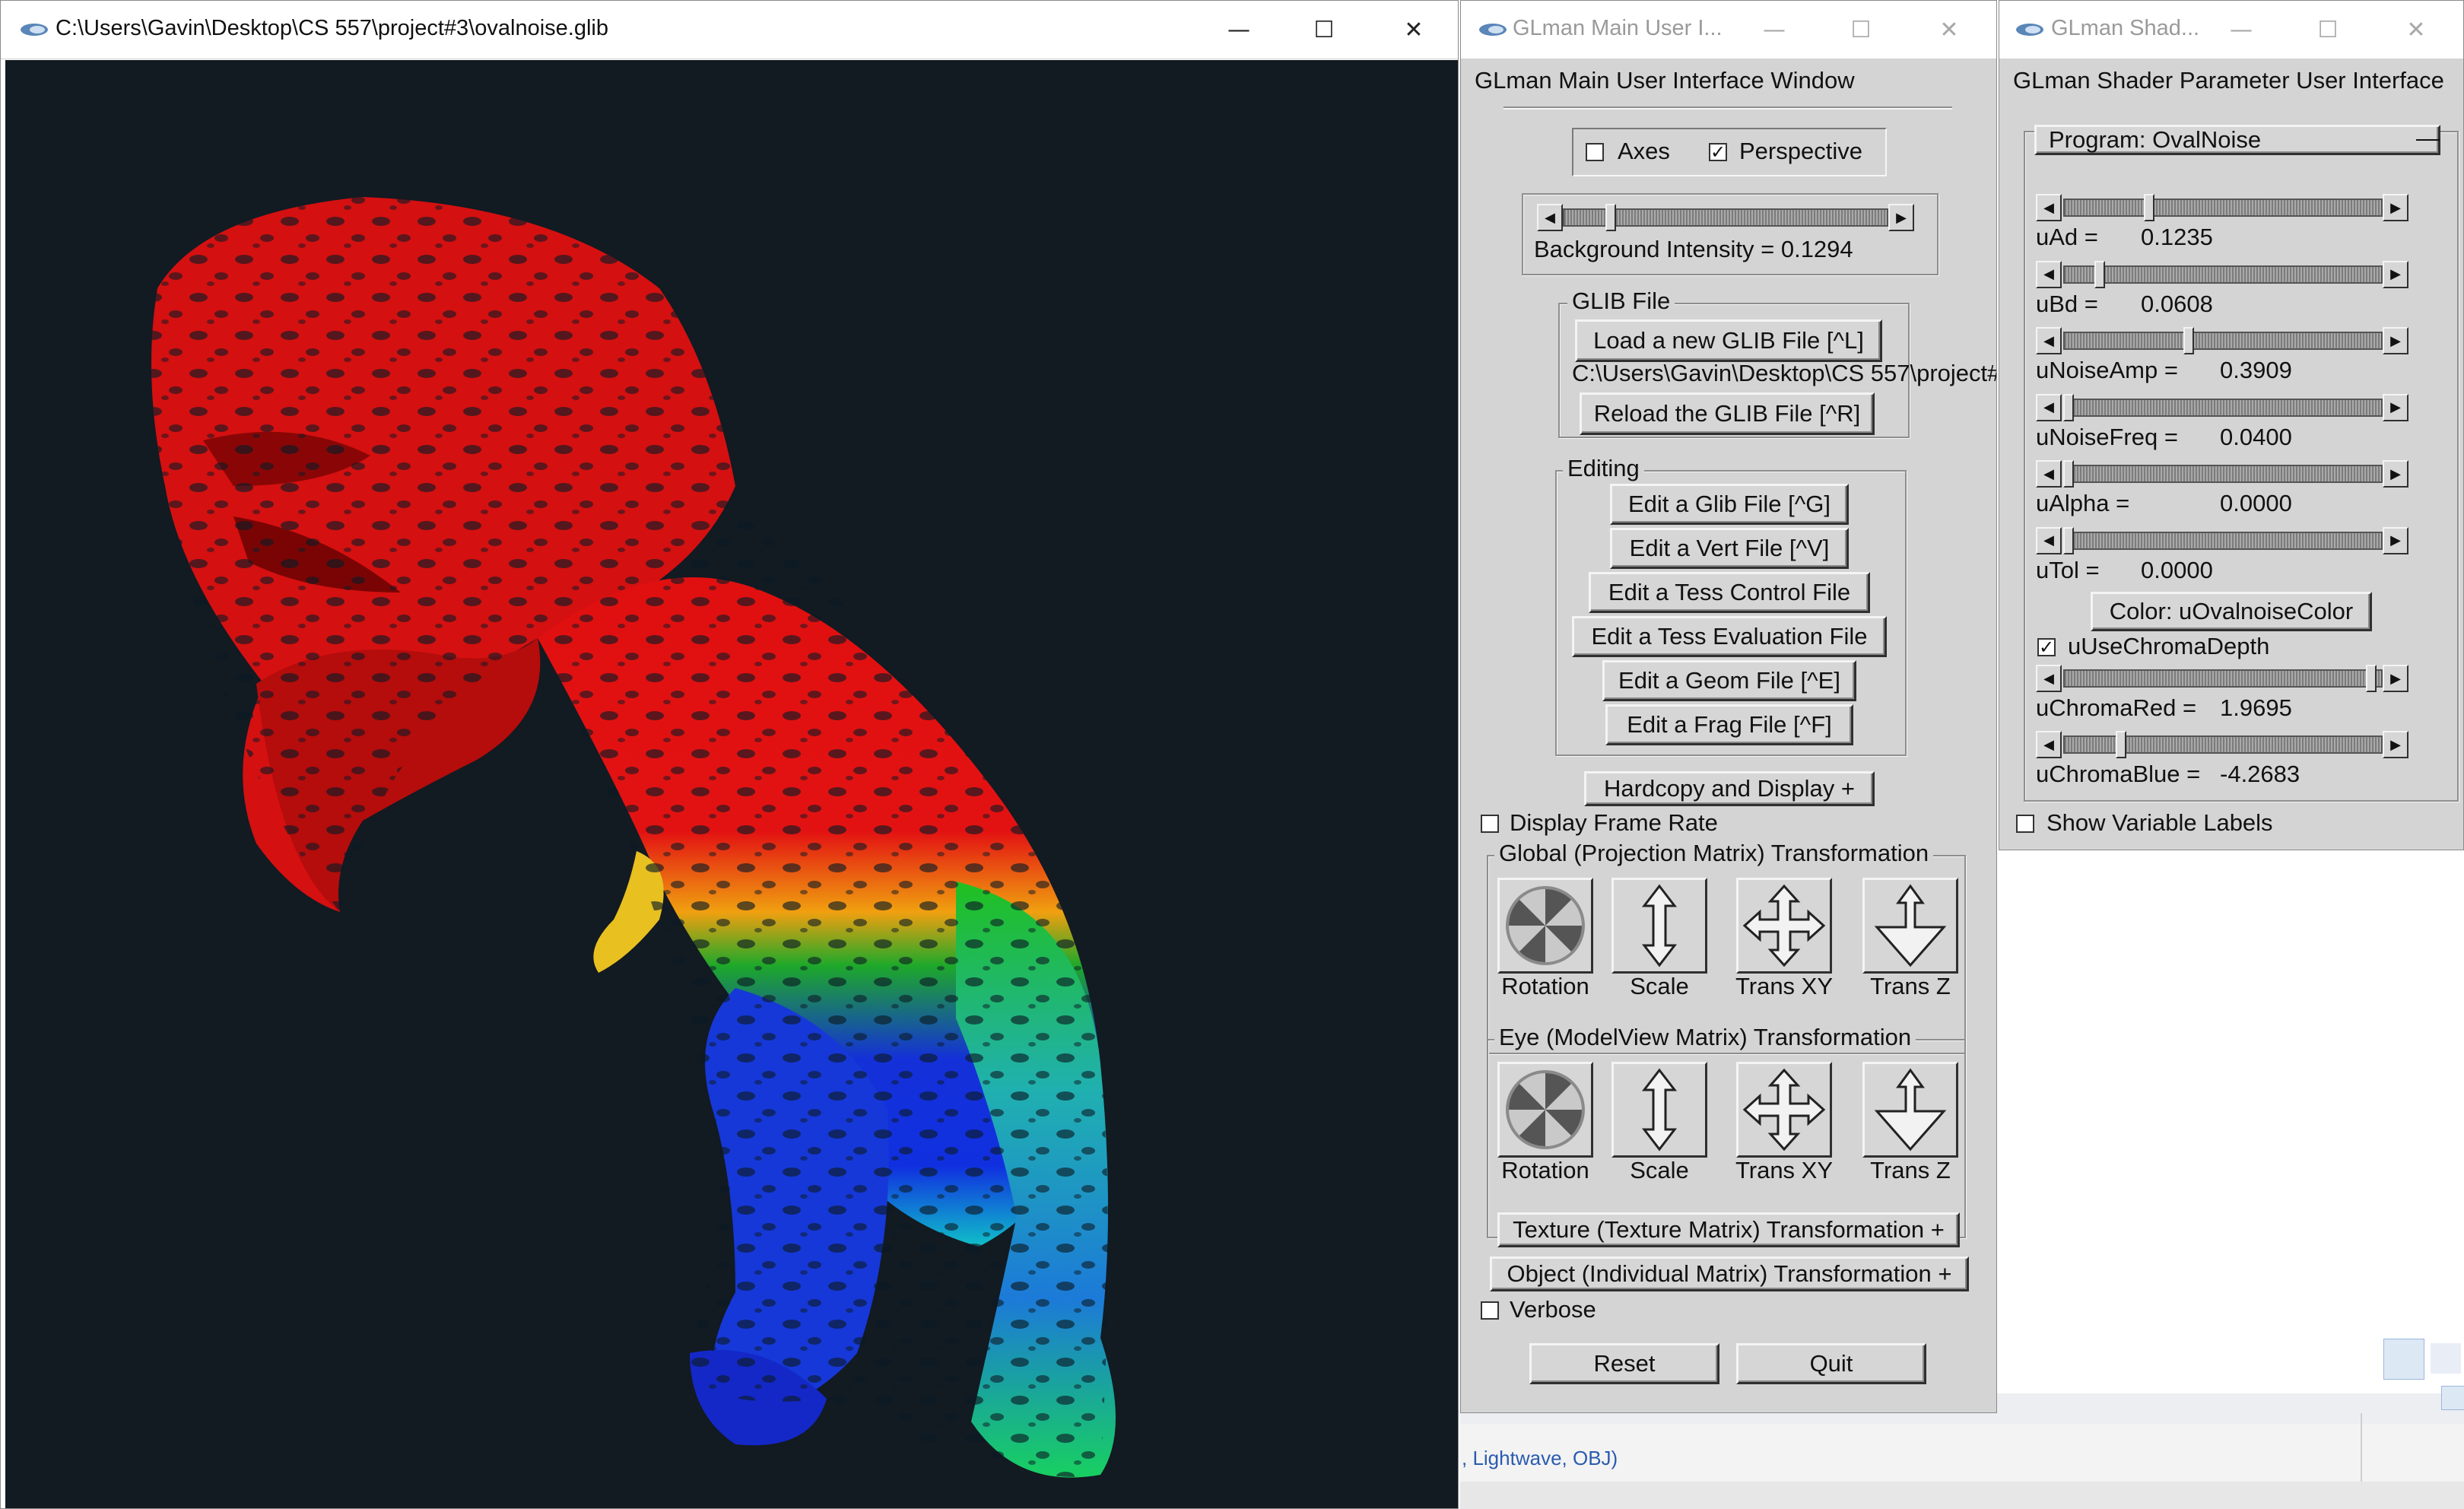 The width and height of the screenshot is (2464, 1509). Describe the element at coordinates (1553, 1309) in the screenshot. I see `verbose-label: Verbose` at that location.